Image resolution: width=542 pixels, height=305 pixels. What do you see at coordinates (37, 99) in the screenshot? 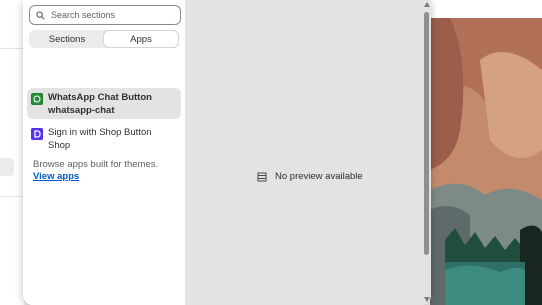
I see `whatsapp-icon` at bounding box center [37, 99].